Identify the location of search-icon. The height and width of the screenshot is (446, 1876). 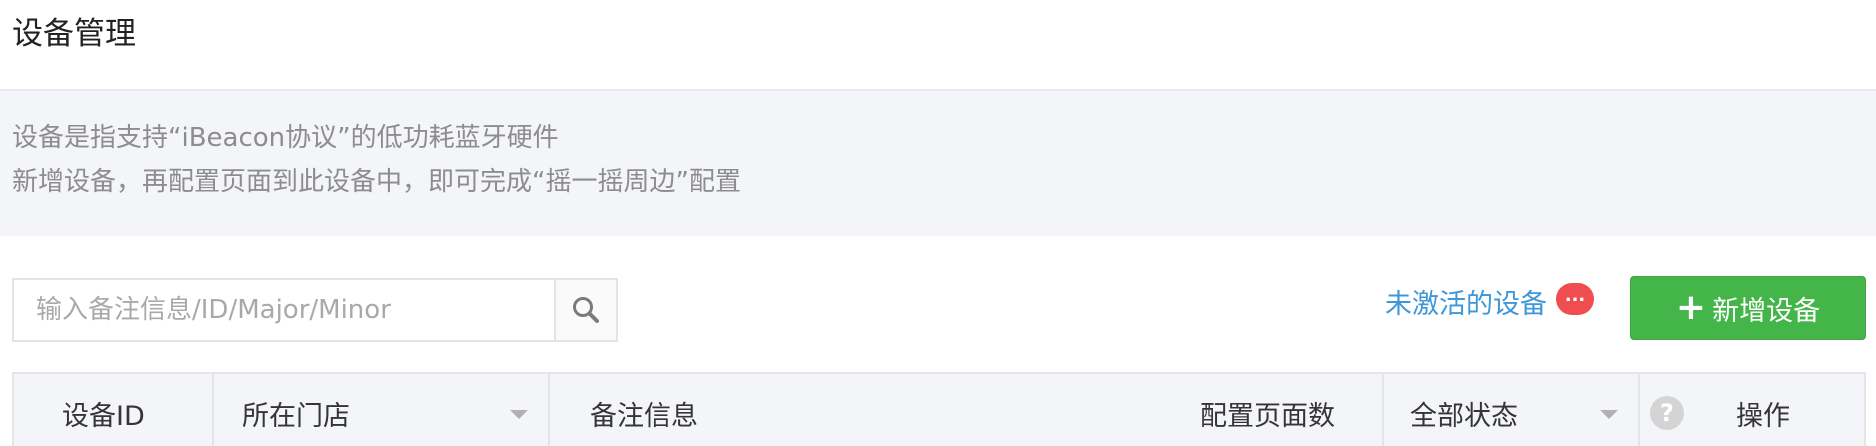
(586, 310).